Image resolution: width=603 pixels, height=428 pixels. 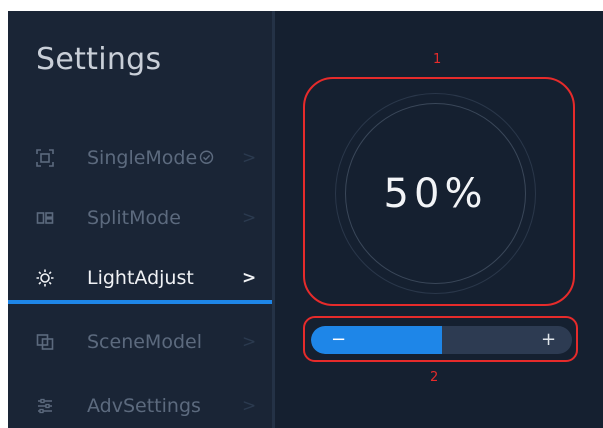 I want to click on sidebar-item-split-mode: SplitMode >, so click(x=140, y=218).